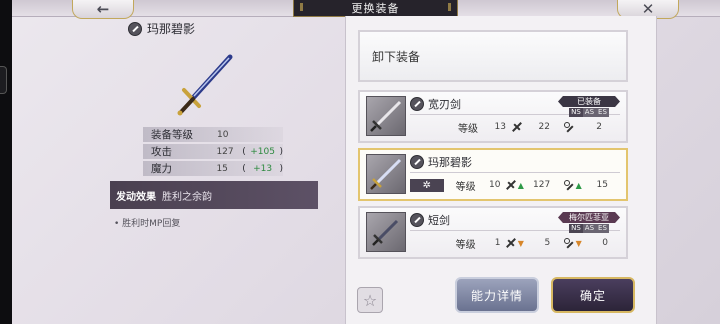 This screenshot has height=324, width=720. What do you see at coordinates (516, 243) in the screenshot?
I see `item-stats: 等级 1 ▼ 5 ▼ 0` at bounding box center [516, 243].